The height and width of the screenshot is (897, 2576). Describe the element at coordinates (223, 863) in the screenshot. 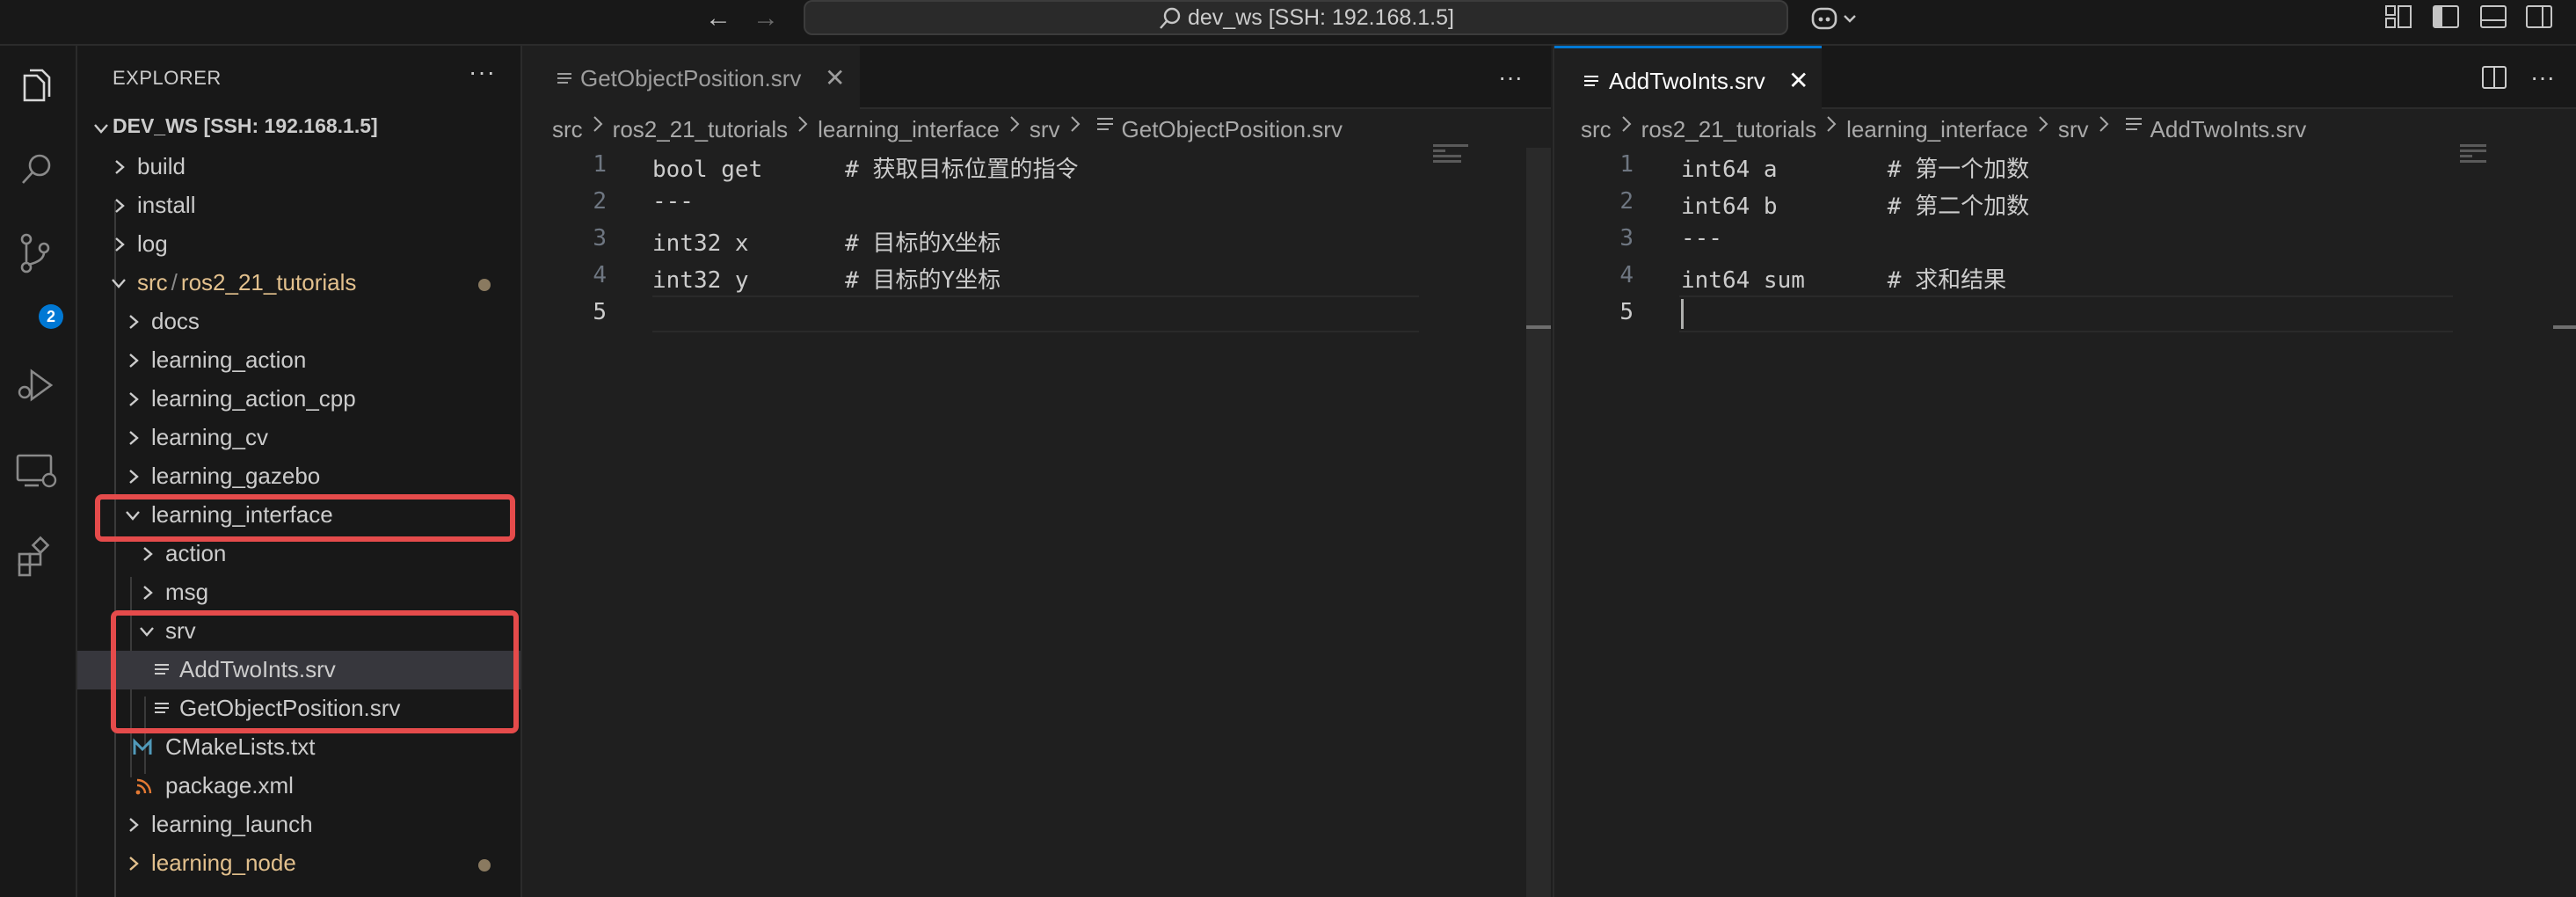

I see `tree-item-label: learning_node` at that location.